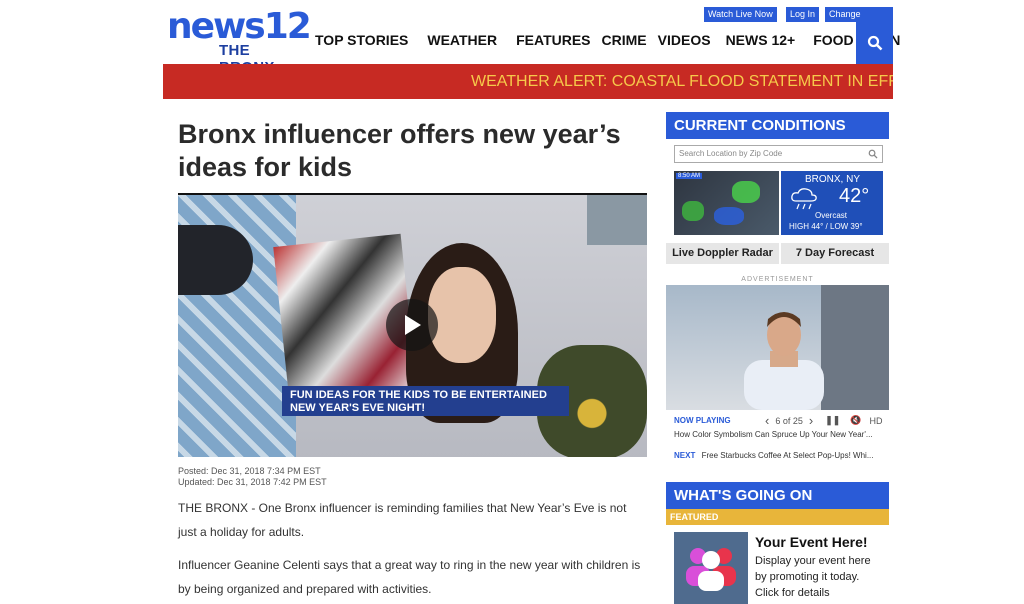 The image size is (1024, 604). I want to click on ad-video-player, so click(777, 347).